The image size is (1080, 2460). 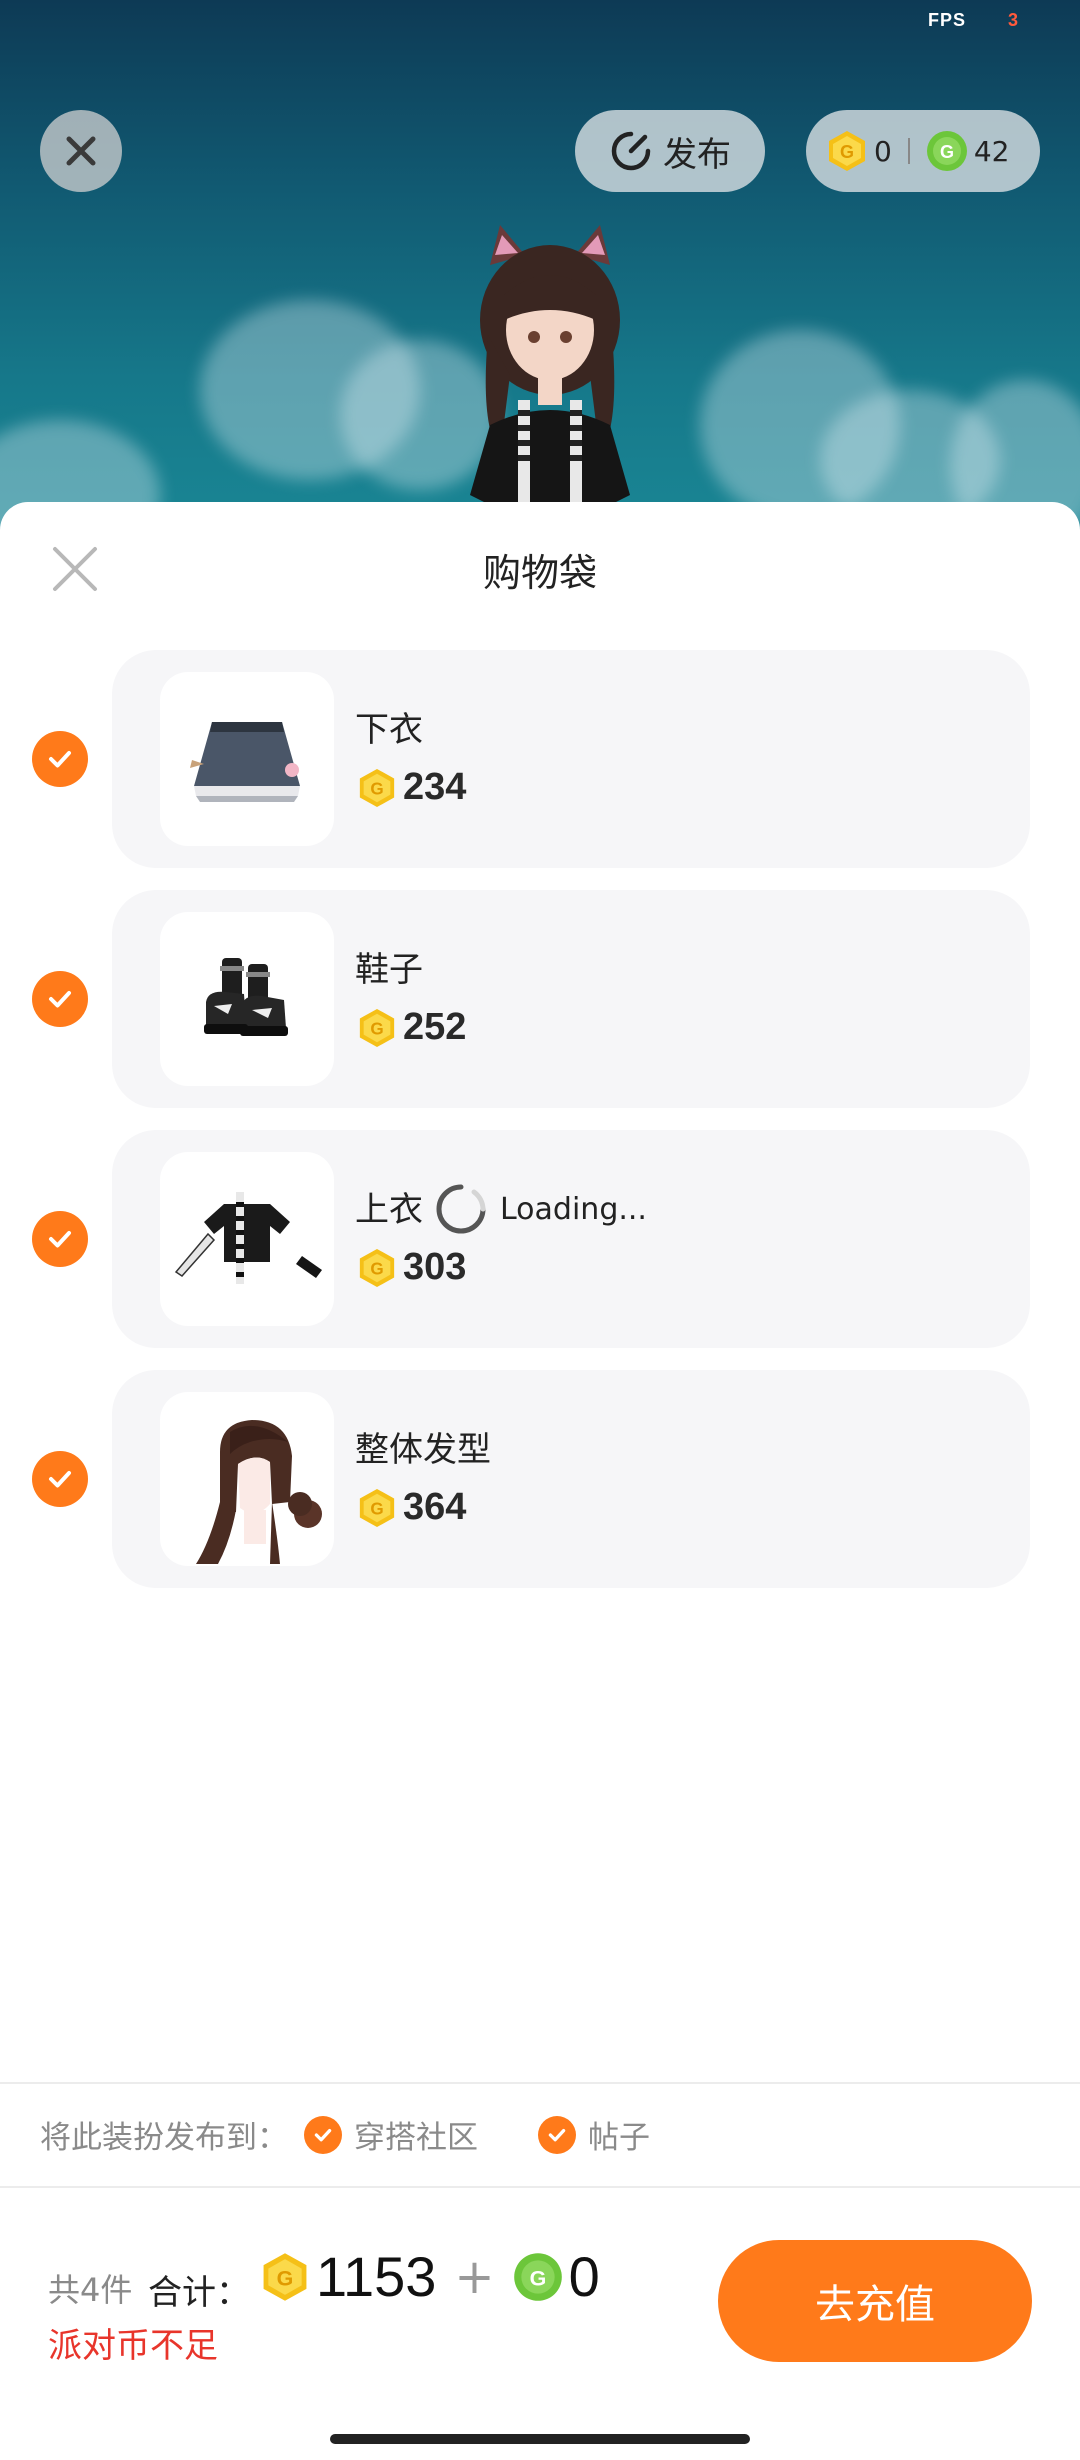 I want to click on home-indicator, so click(x=540, y=2439).